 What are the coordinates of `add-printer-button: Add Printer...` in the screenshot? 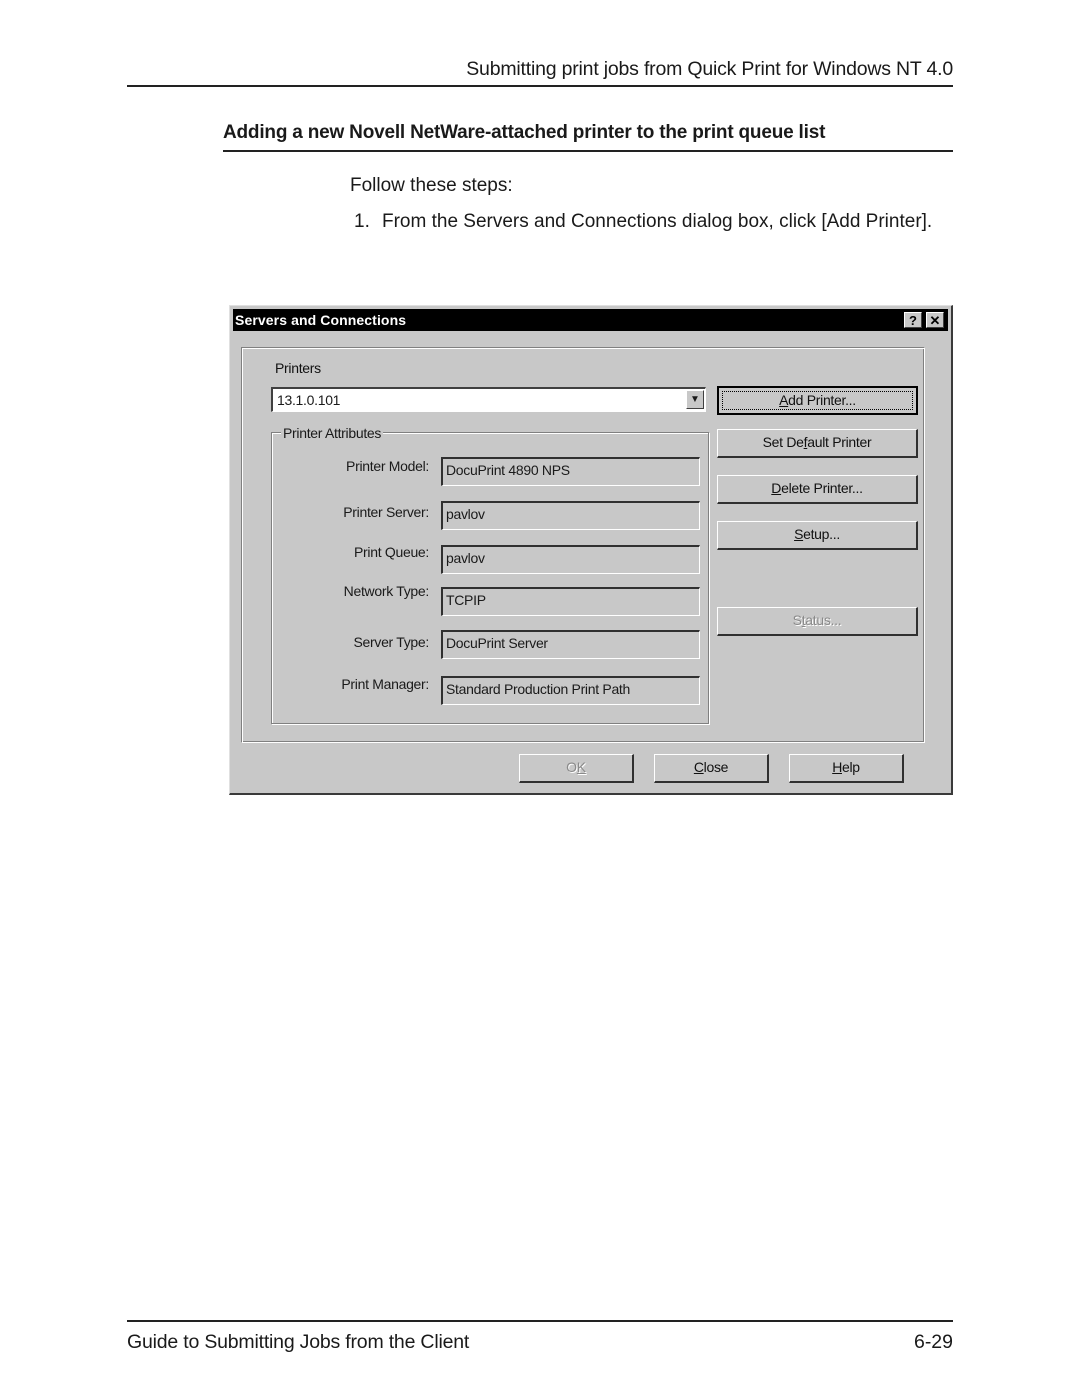 It's located at (817, 400).